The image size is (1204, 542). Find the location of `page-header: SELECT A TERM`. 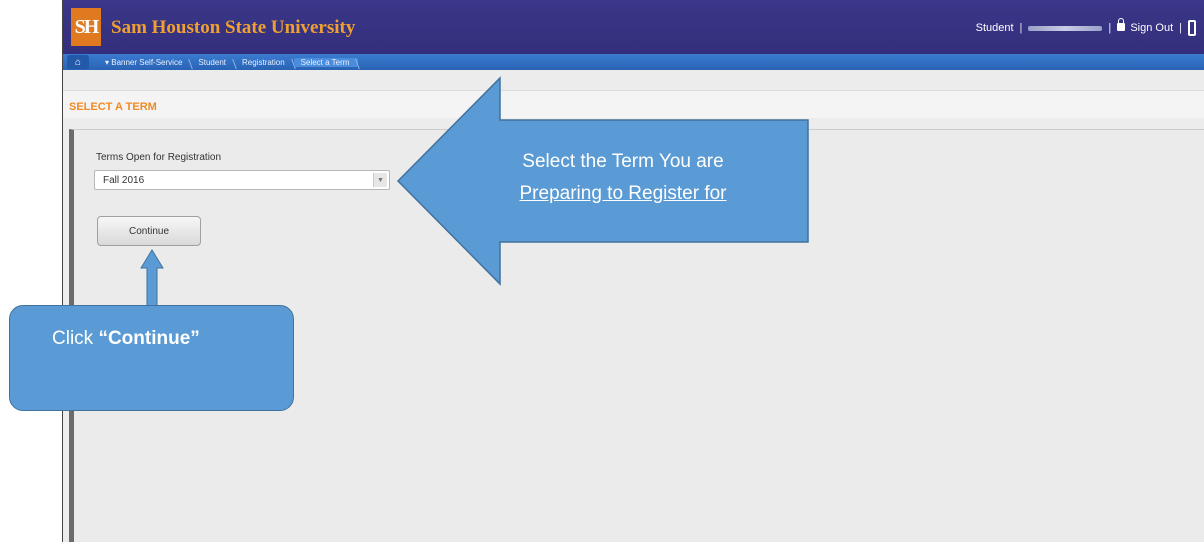

page-header: SELECT A TERM is located at coordinates (633, 104).